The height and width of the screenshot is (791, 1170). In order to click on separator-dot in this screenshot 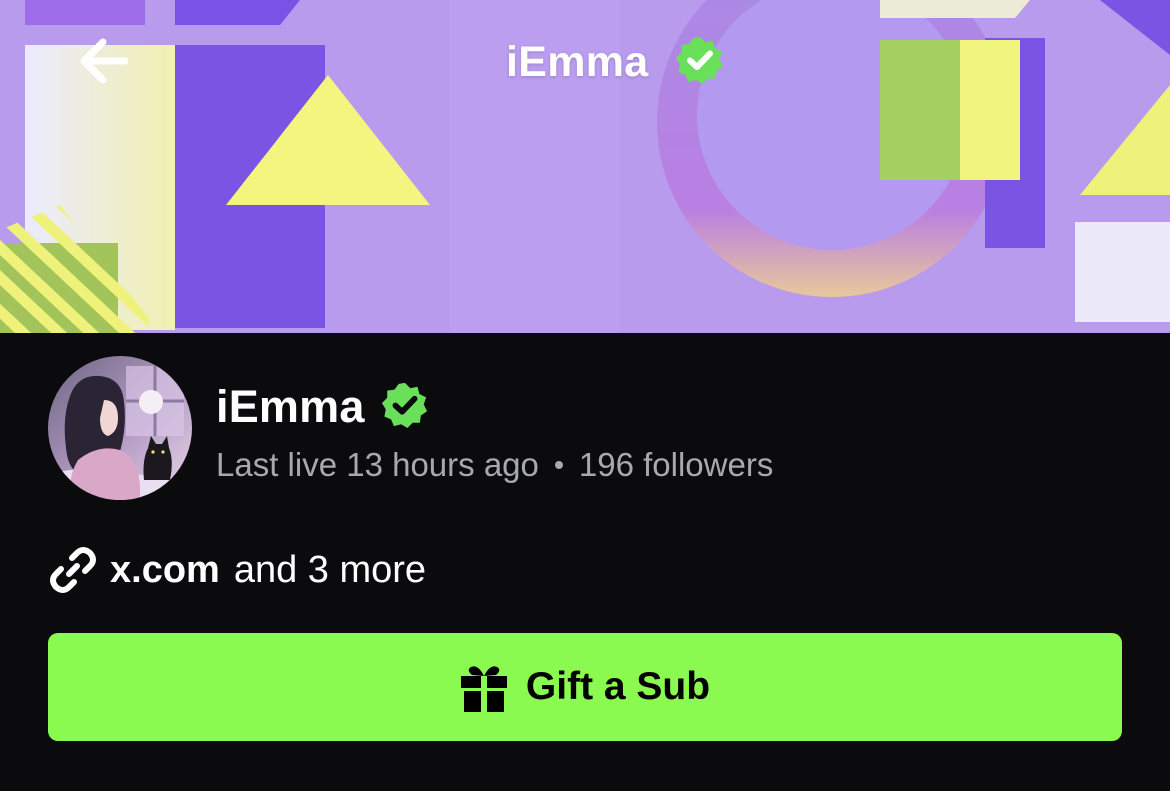, I will do `click(558, 465)`.